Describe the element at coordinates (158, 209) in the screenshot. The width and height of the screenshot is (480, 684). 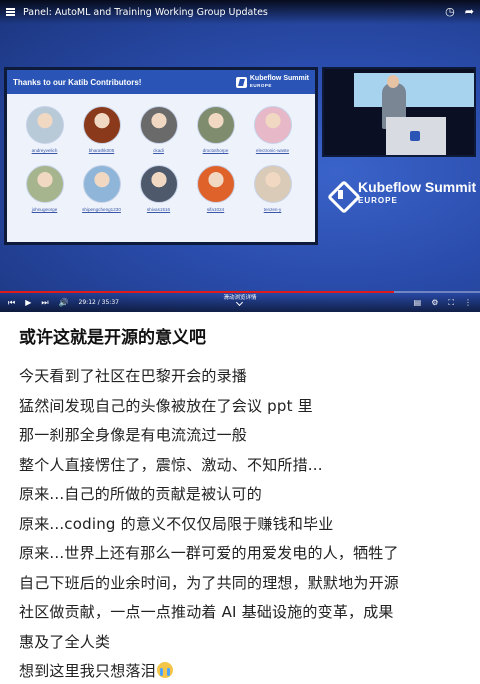
I see `contributor-name: shivas1516` at that location.